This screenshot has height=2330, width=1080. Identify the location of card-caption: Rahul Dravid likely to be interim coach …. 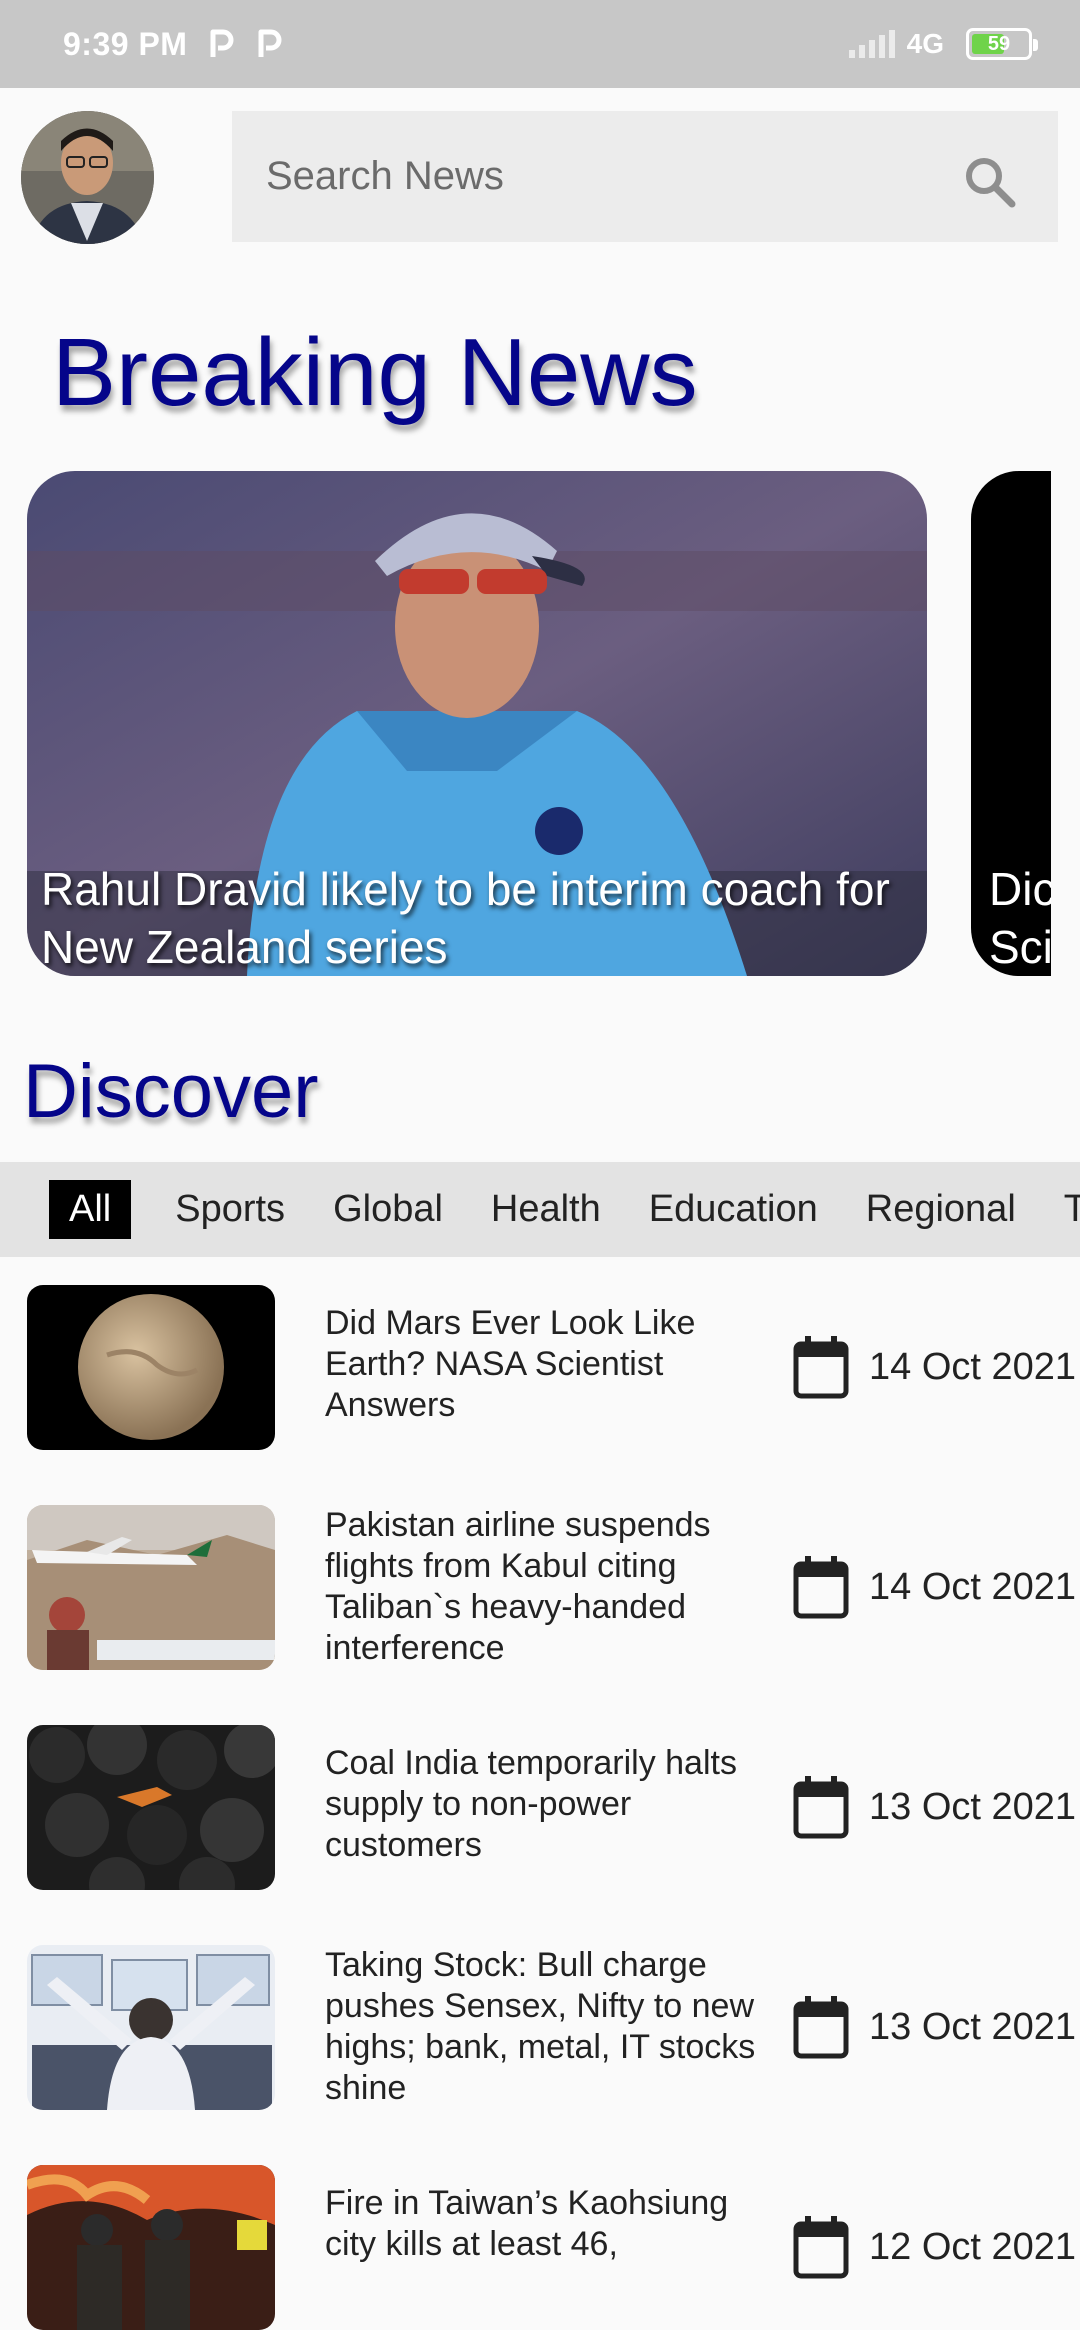
(465, 918).